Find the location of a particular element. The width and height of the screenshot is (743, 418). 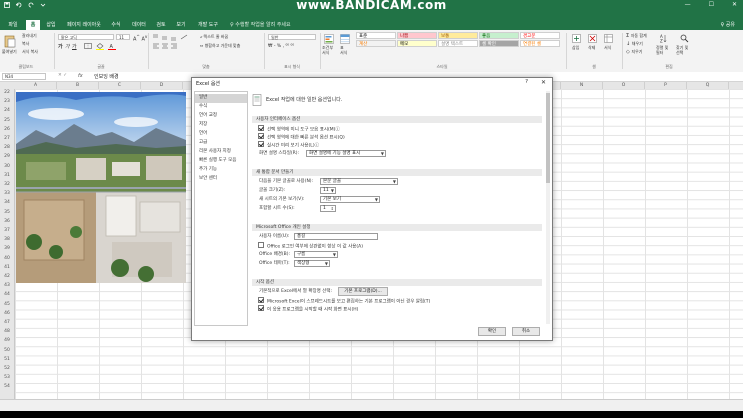

clear-button: ◇ 지우기 is located at coordinates (634, 52).